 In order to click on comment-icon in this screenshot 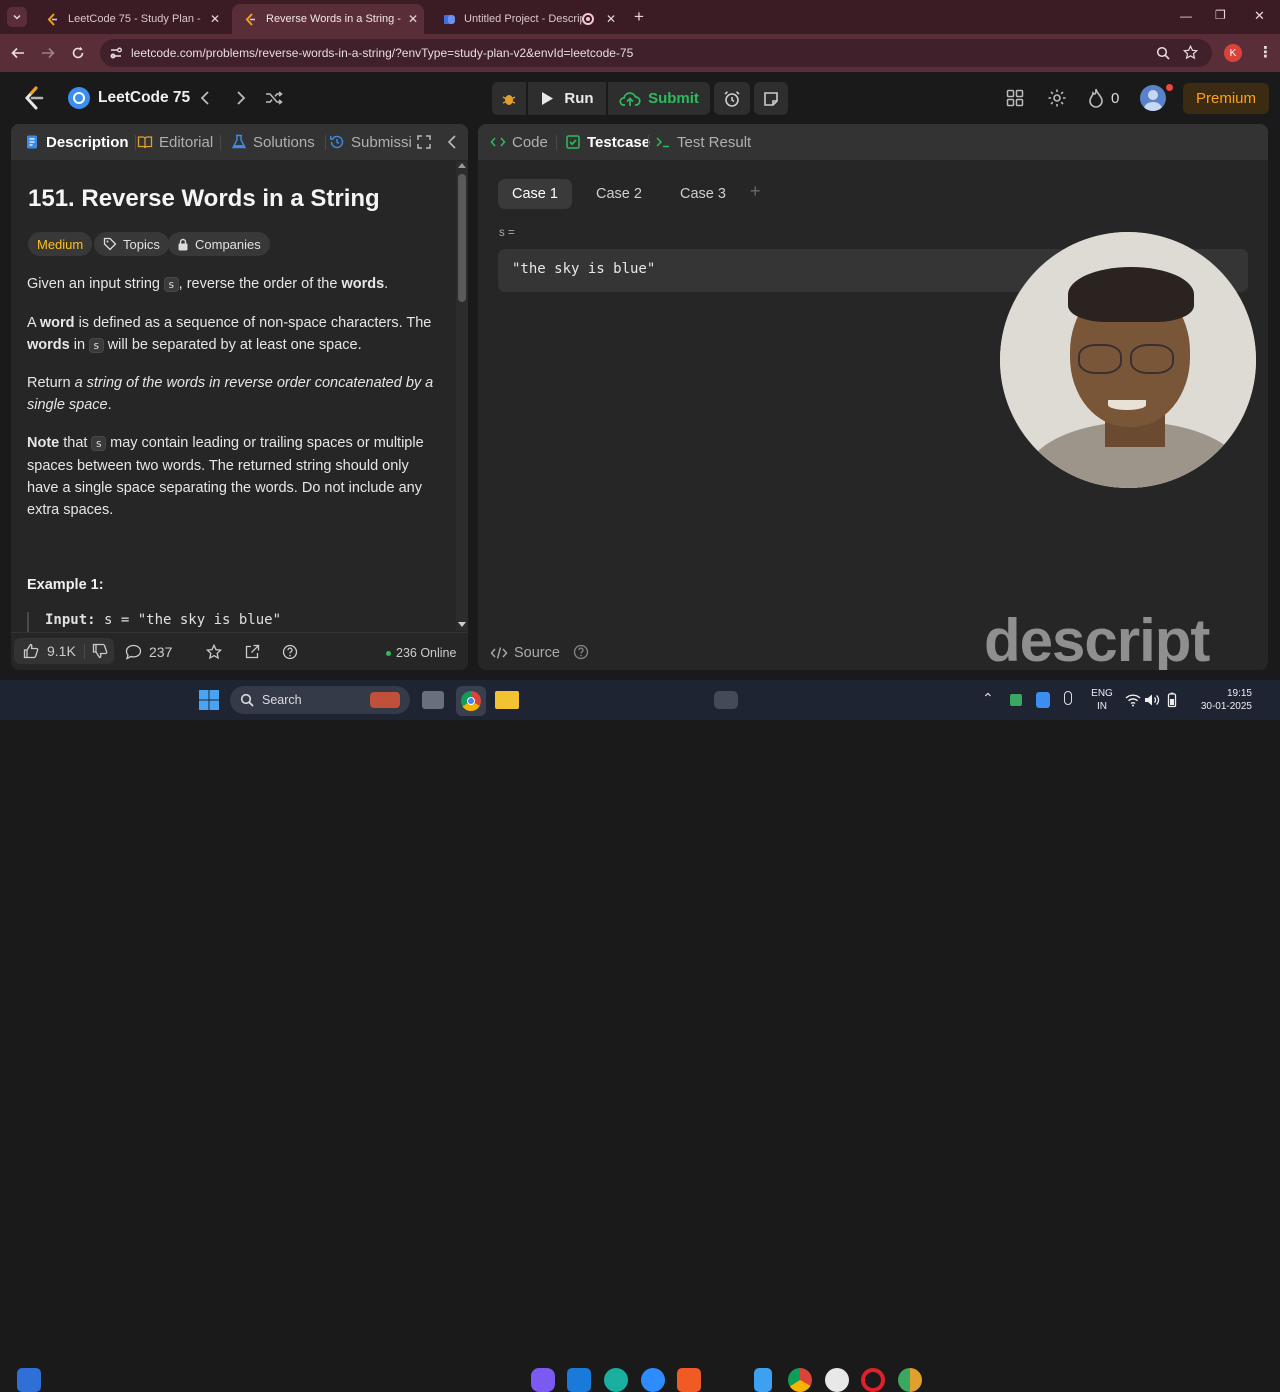, I will do `click(133, 652)`.